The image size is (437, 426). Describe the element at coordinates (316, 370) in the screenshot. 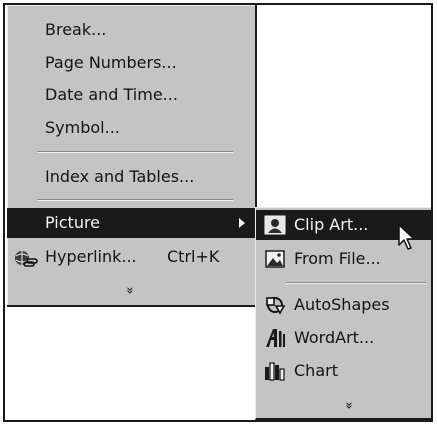

I see `submenu-item-label: Chart` at that location.